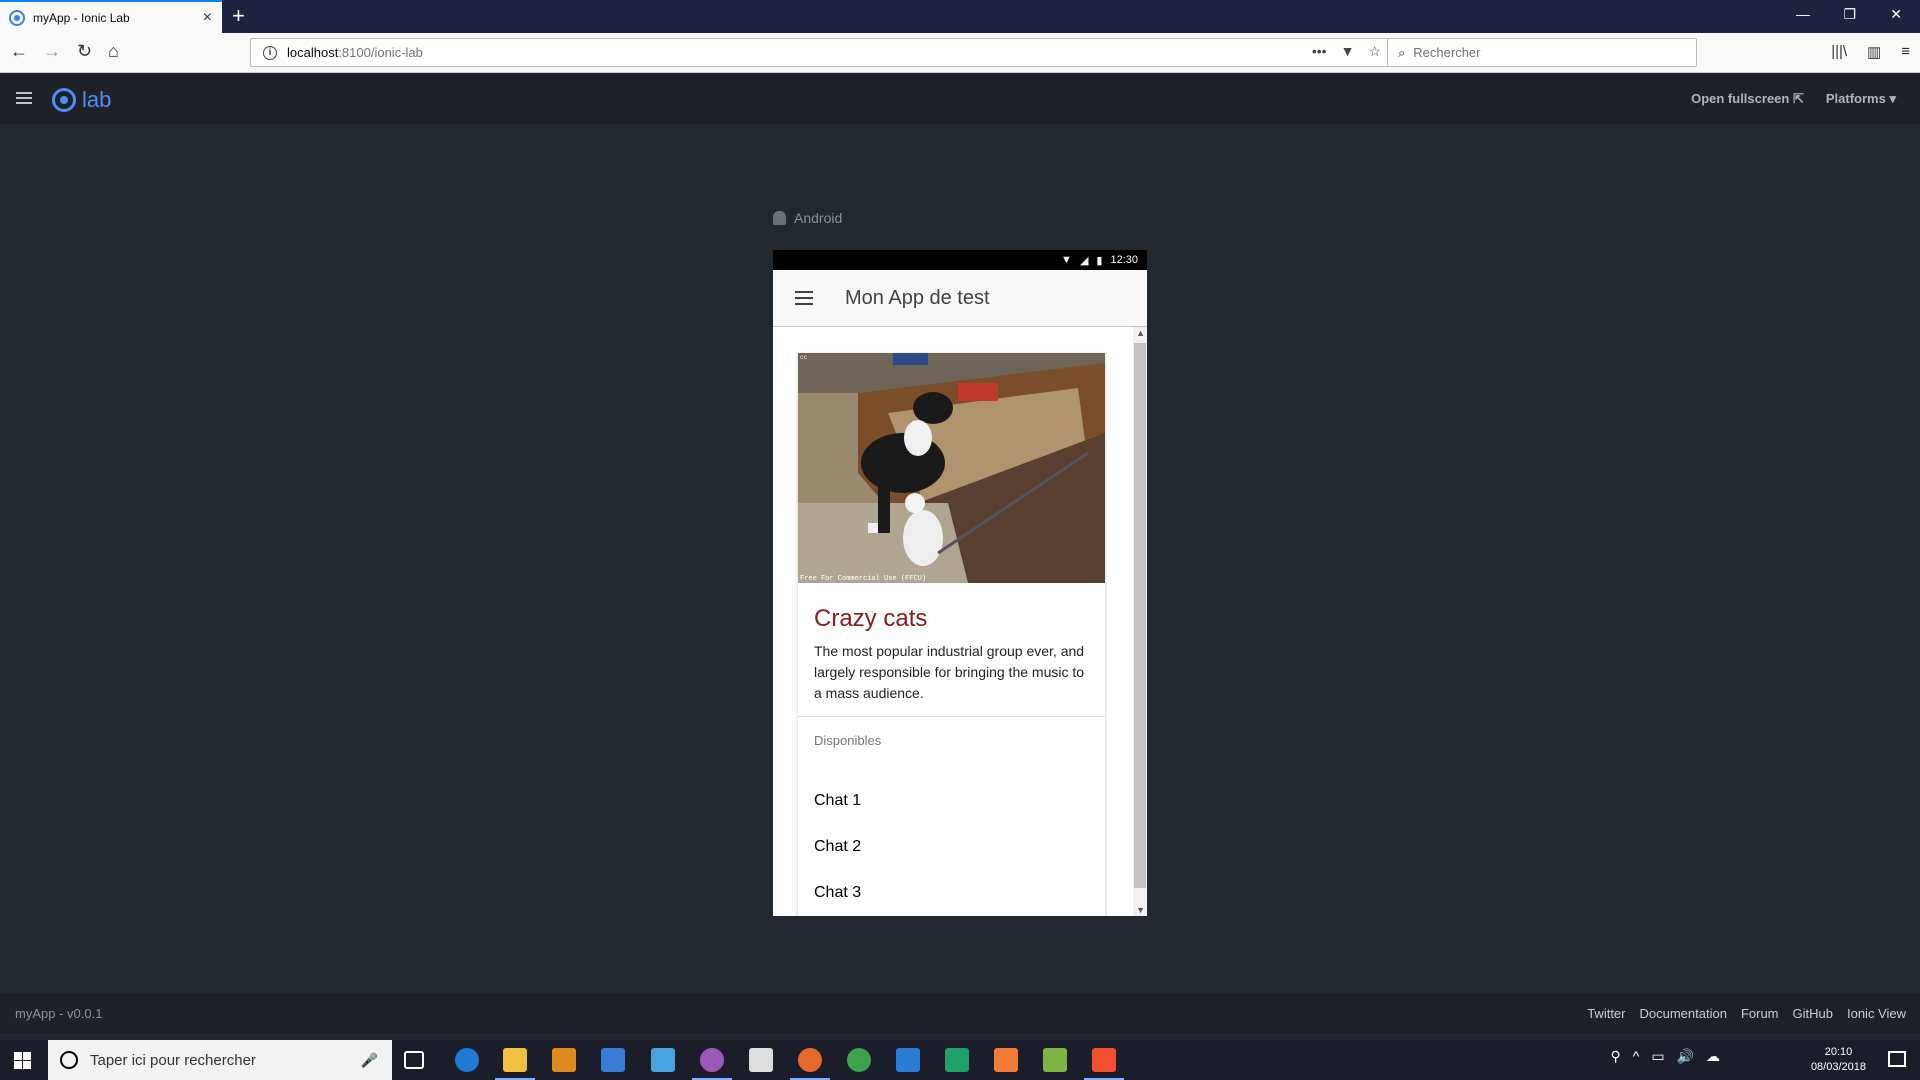 Image resolution: width=1920 pixels, height=1080 pixels. What do you see at coordinates (1606, 1013) in the screenshot?
I see `twitter-link: Twitter` at bounding box center [1606, 1013].